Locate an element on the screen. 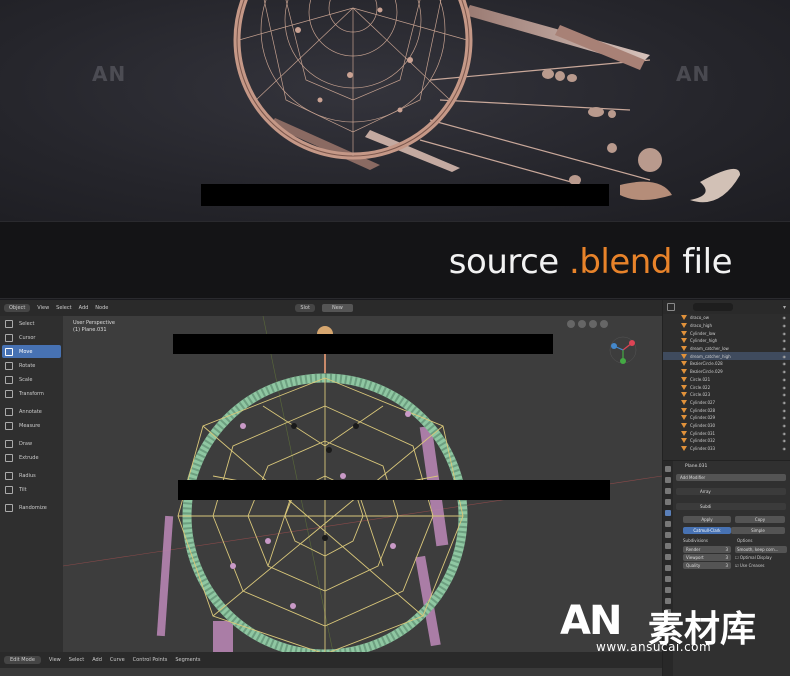  field-label: Viewport is located at coordinates (695, 557).